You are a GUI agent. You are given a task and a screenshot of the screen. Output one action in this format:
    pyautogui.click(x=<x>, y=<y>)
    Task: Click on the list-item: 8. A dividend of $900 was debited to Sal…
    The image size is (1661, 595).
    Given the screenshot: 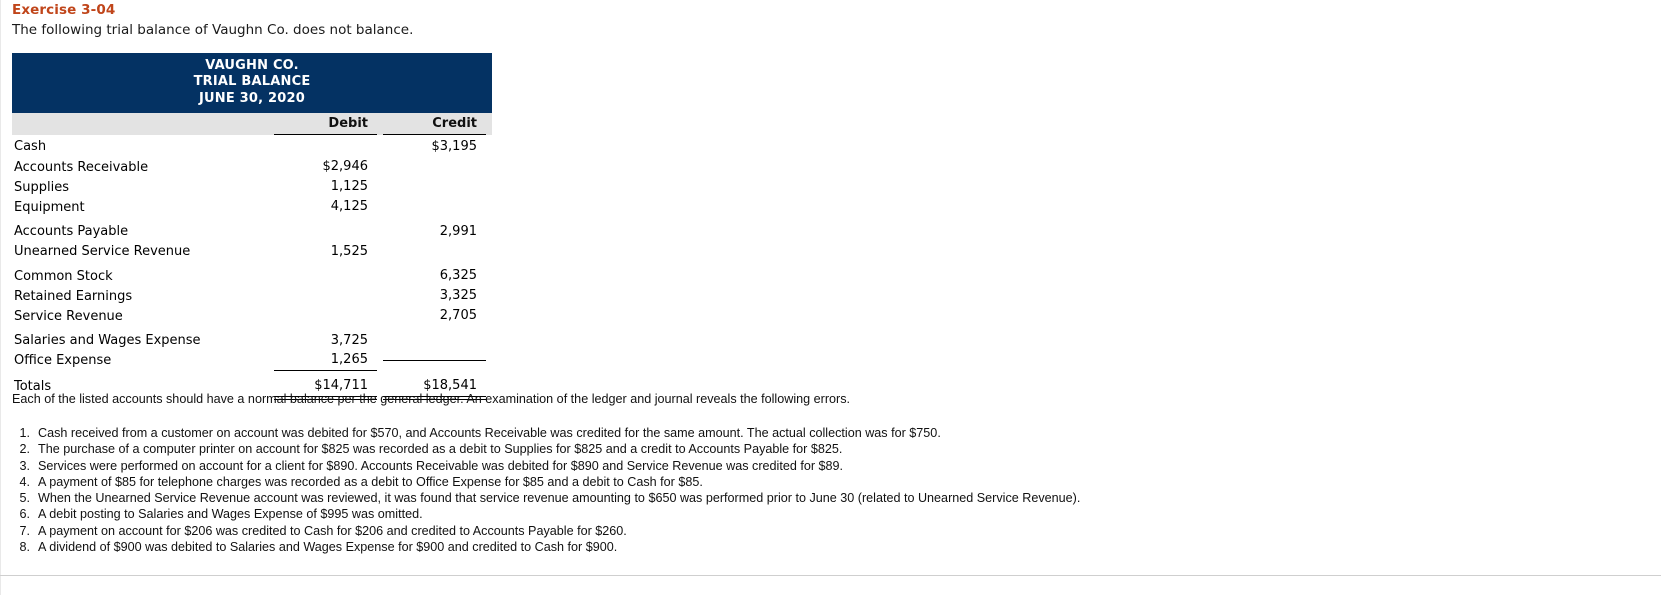 What is the action you would take?
    pyautogui.click(x=546, y=547)
    